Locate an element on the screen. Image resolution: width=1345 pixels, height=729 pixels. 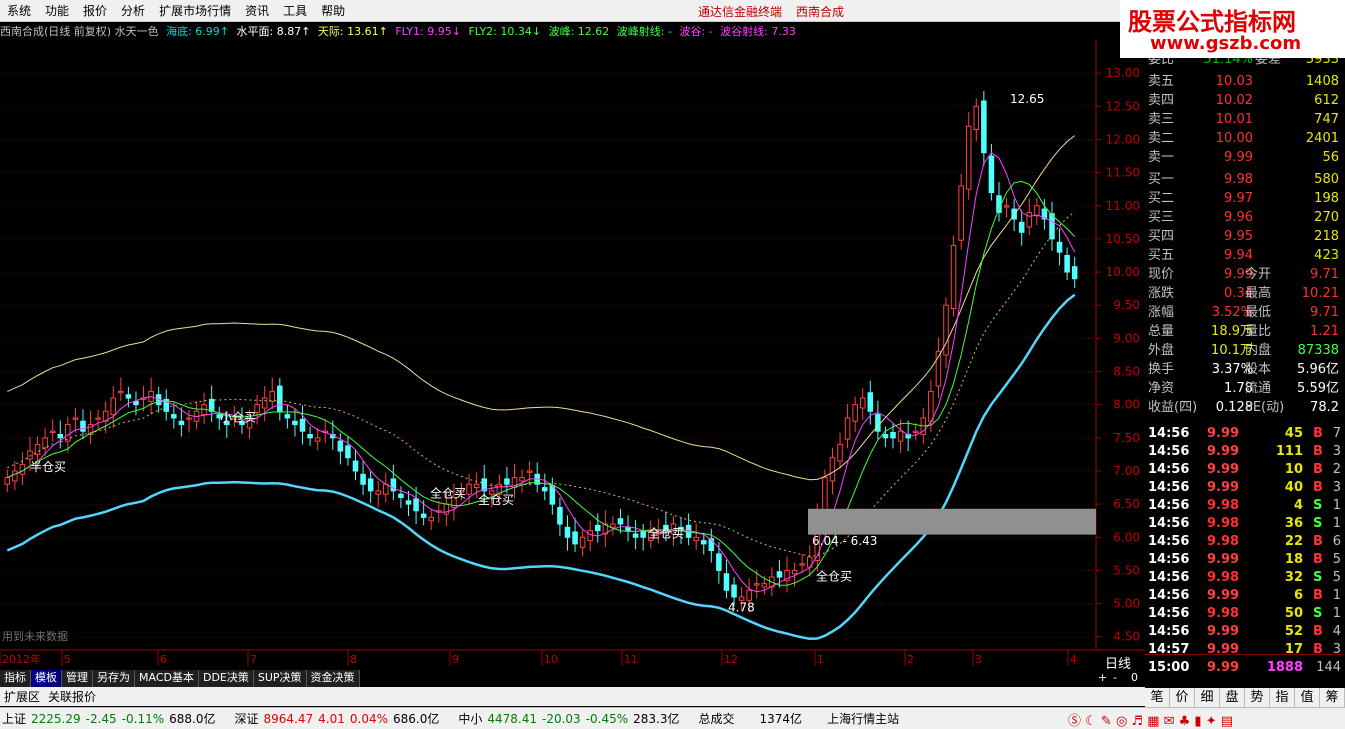
stat-row: 现价 9.99 今开 9.71 is located at coordinates (1244, 274).